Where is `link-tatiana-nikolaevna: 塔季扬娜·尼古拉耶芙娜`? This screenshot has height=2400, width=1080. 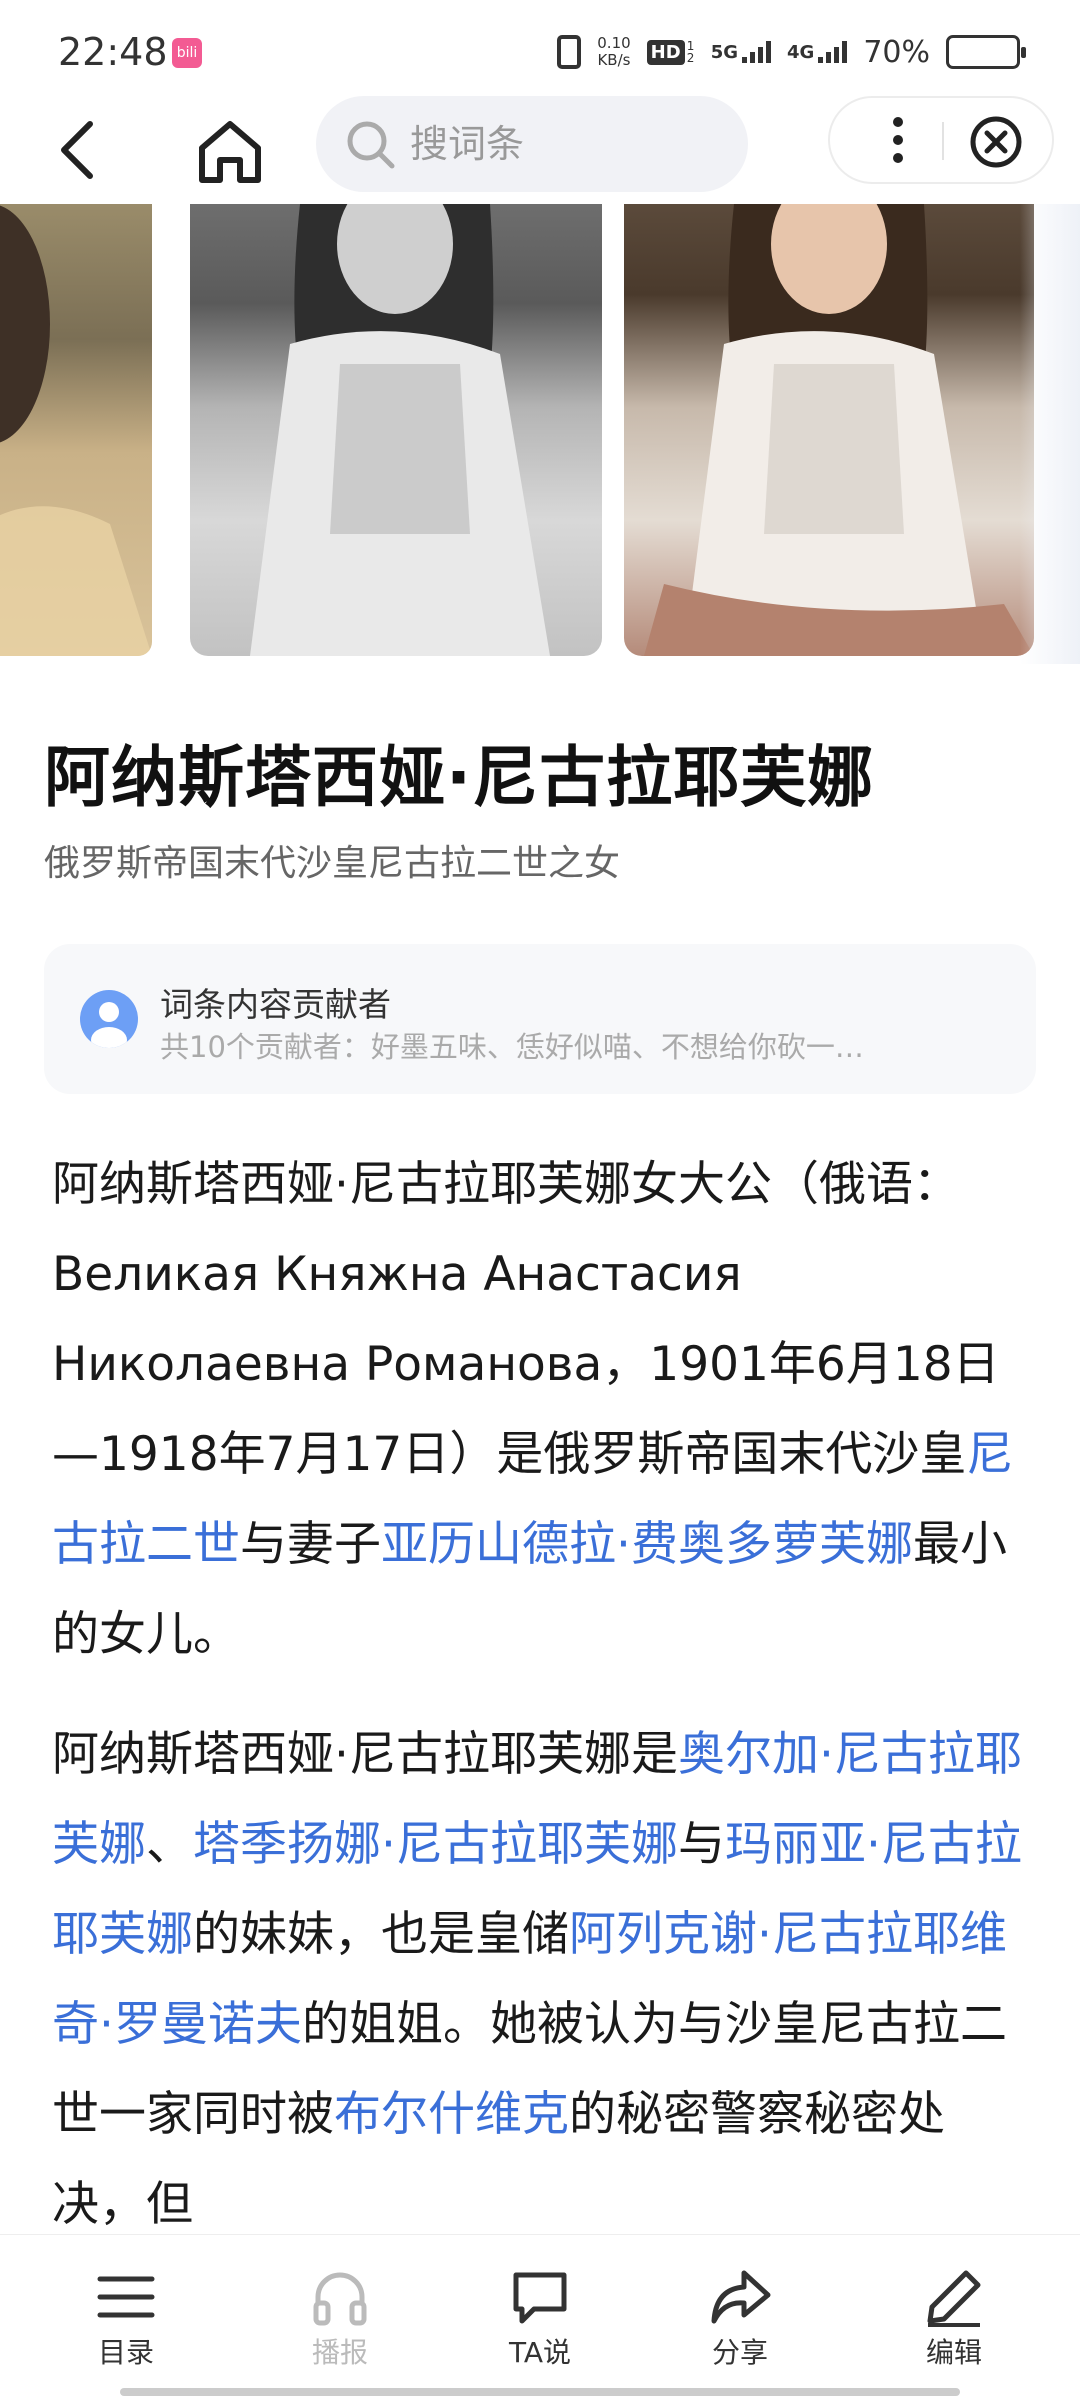 link-tatiana-nikolaevna: 塔季扬娜·尼古拉耶芙娜 is located at coordinates (435, 1844).